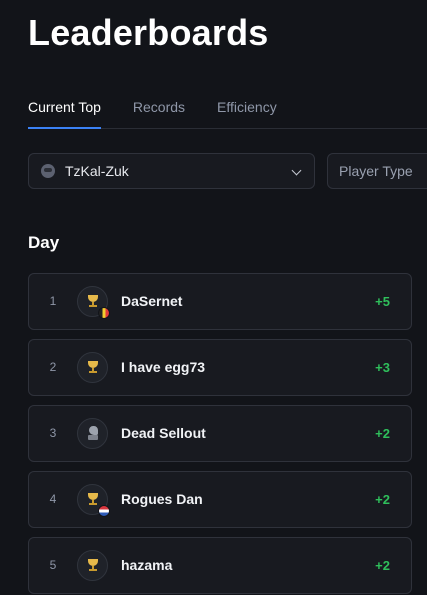  I want to click on rank-number: 3, so click(53, 433).